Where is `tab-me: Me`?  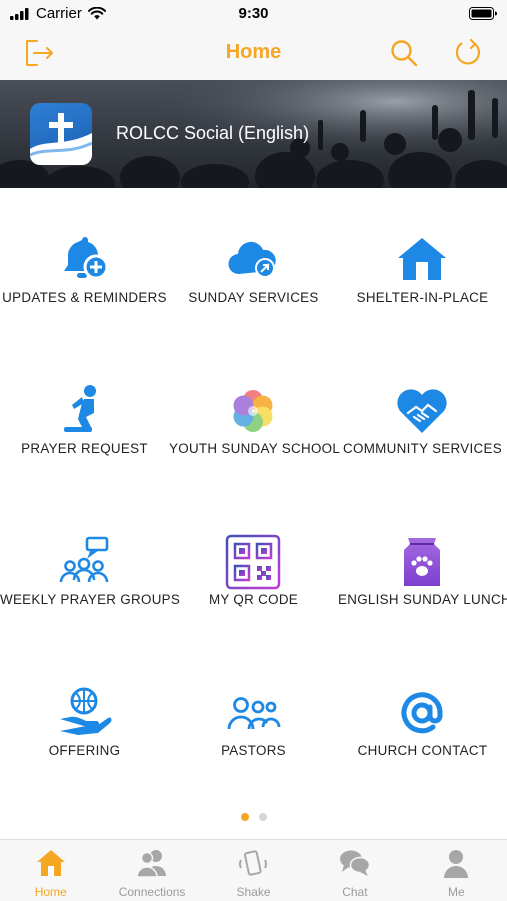 tab-me: Me is located at coordinates (456, 870).